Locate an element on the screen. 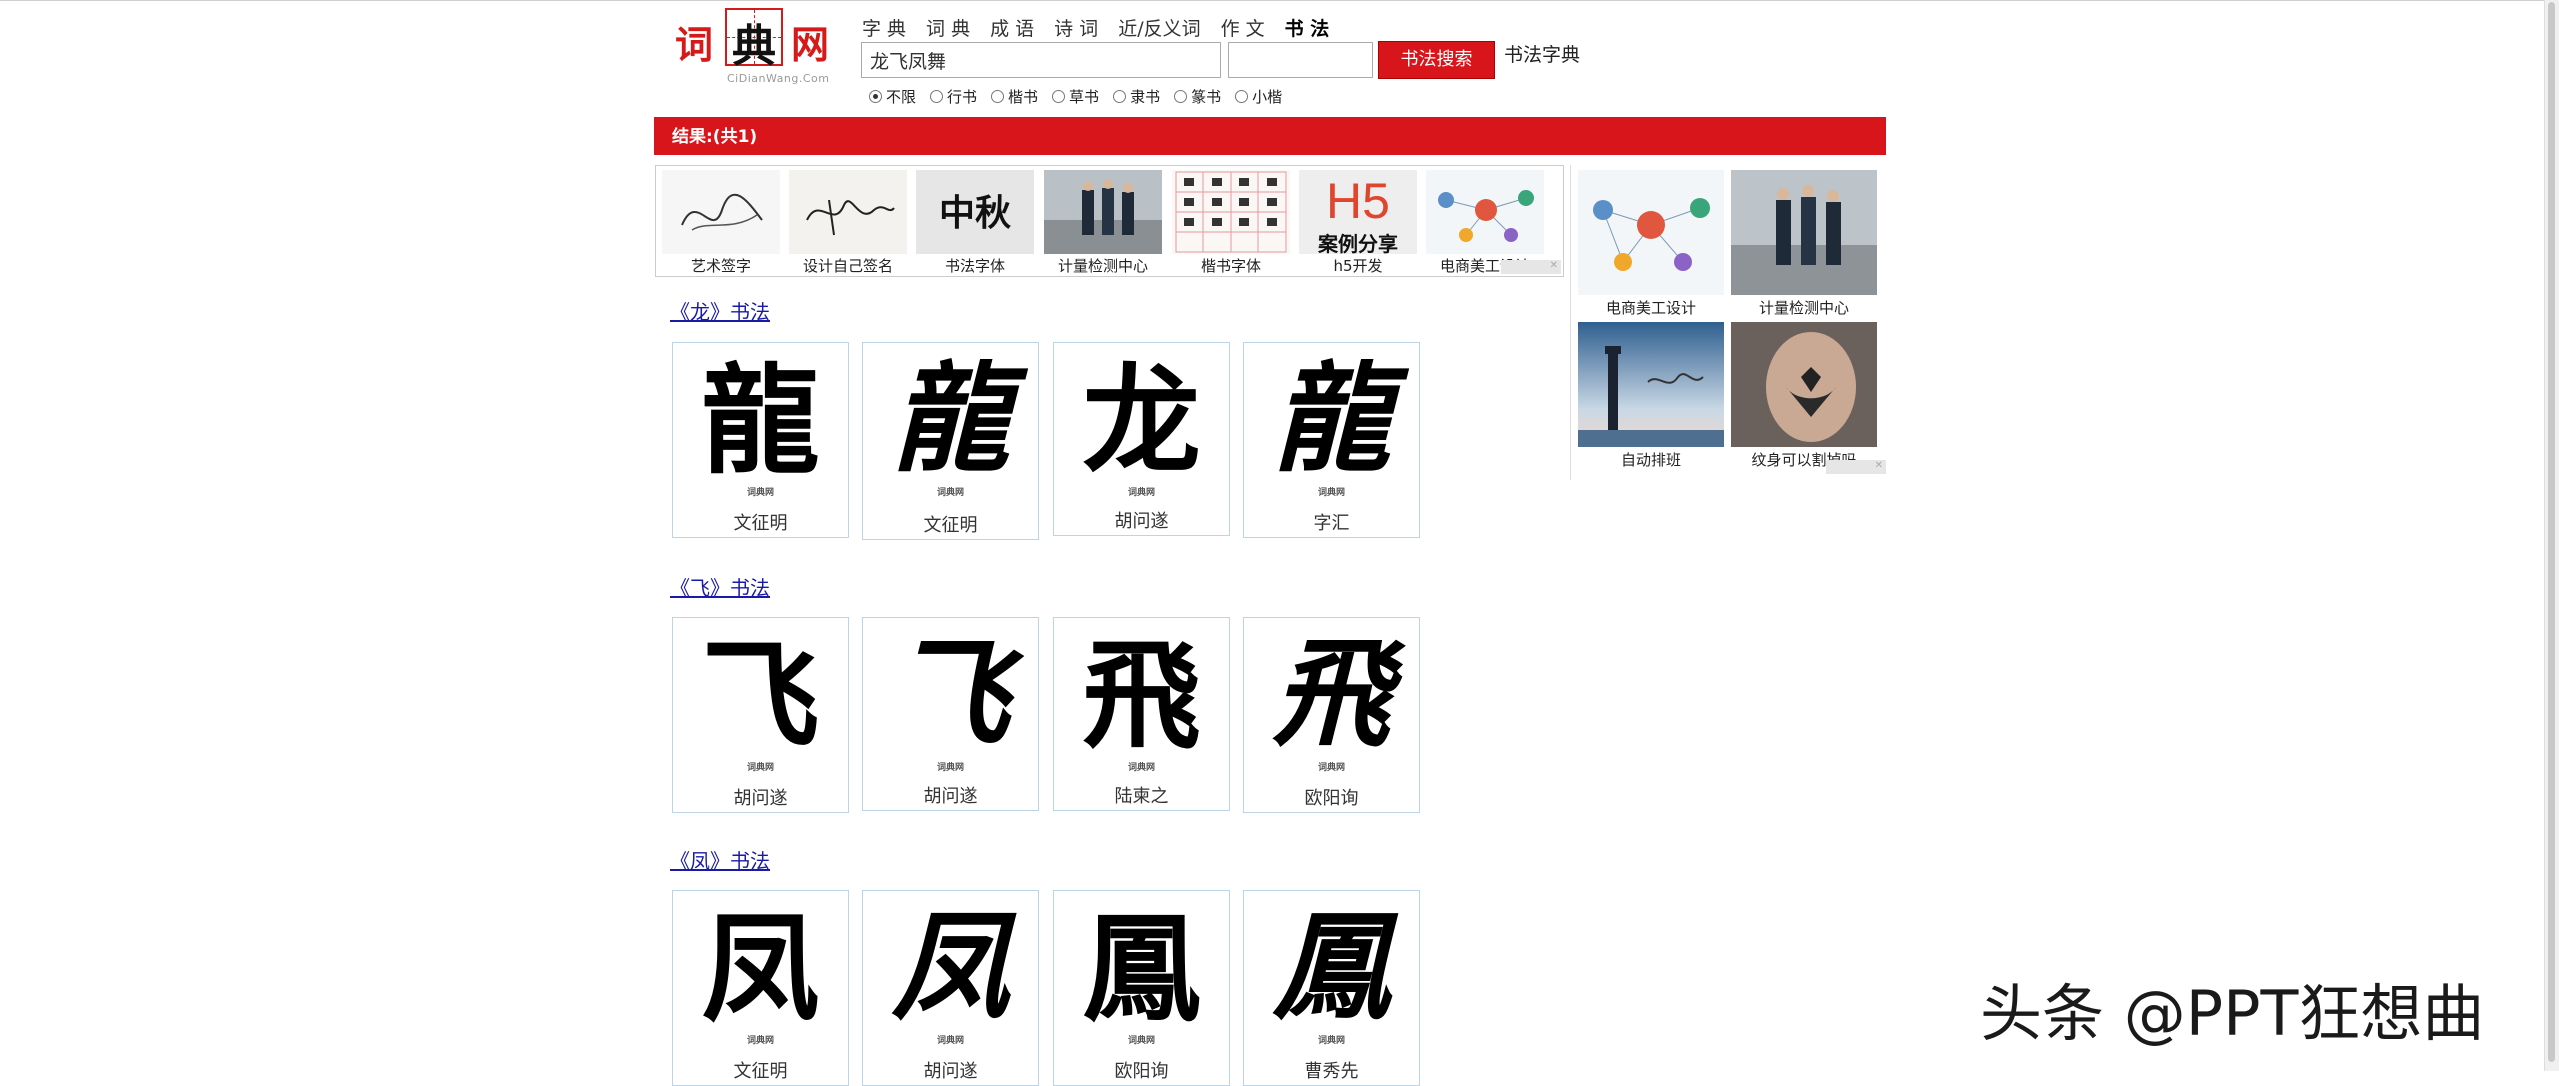 Image resolution: width=2559 pixels, height=1086 pixels. calligraphy-glyph-image: 龙 is located at coordinates (1141, 421).